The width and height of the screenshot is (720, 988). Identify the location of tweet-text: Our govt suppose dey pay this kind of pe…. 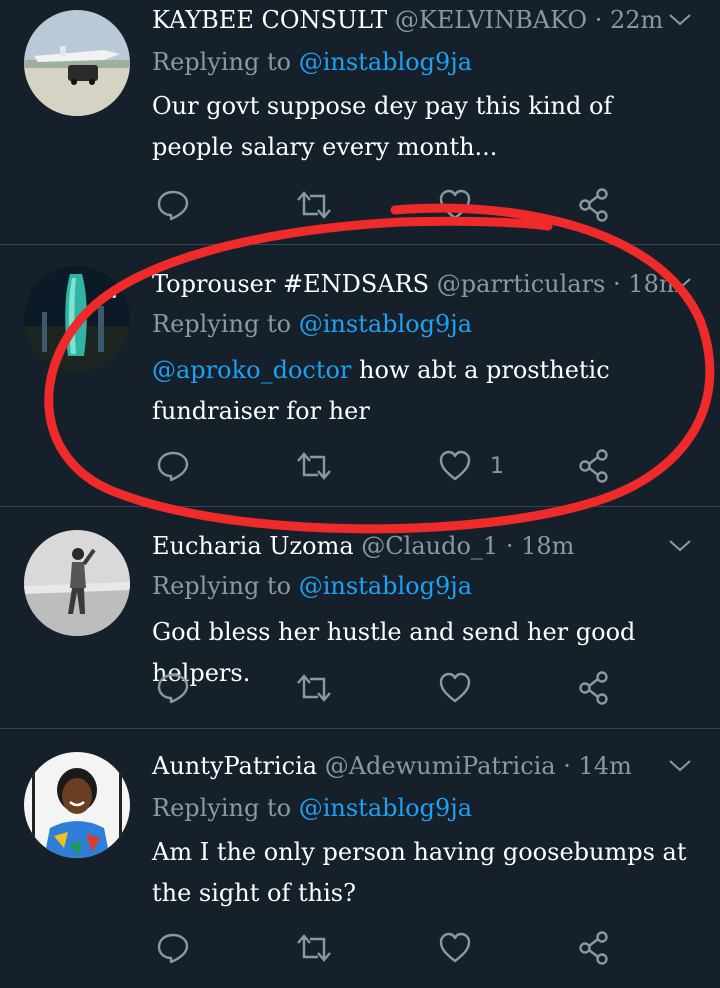
(422, 127).